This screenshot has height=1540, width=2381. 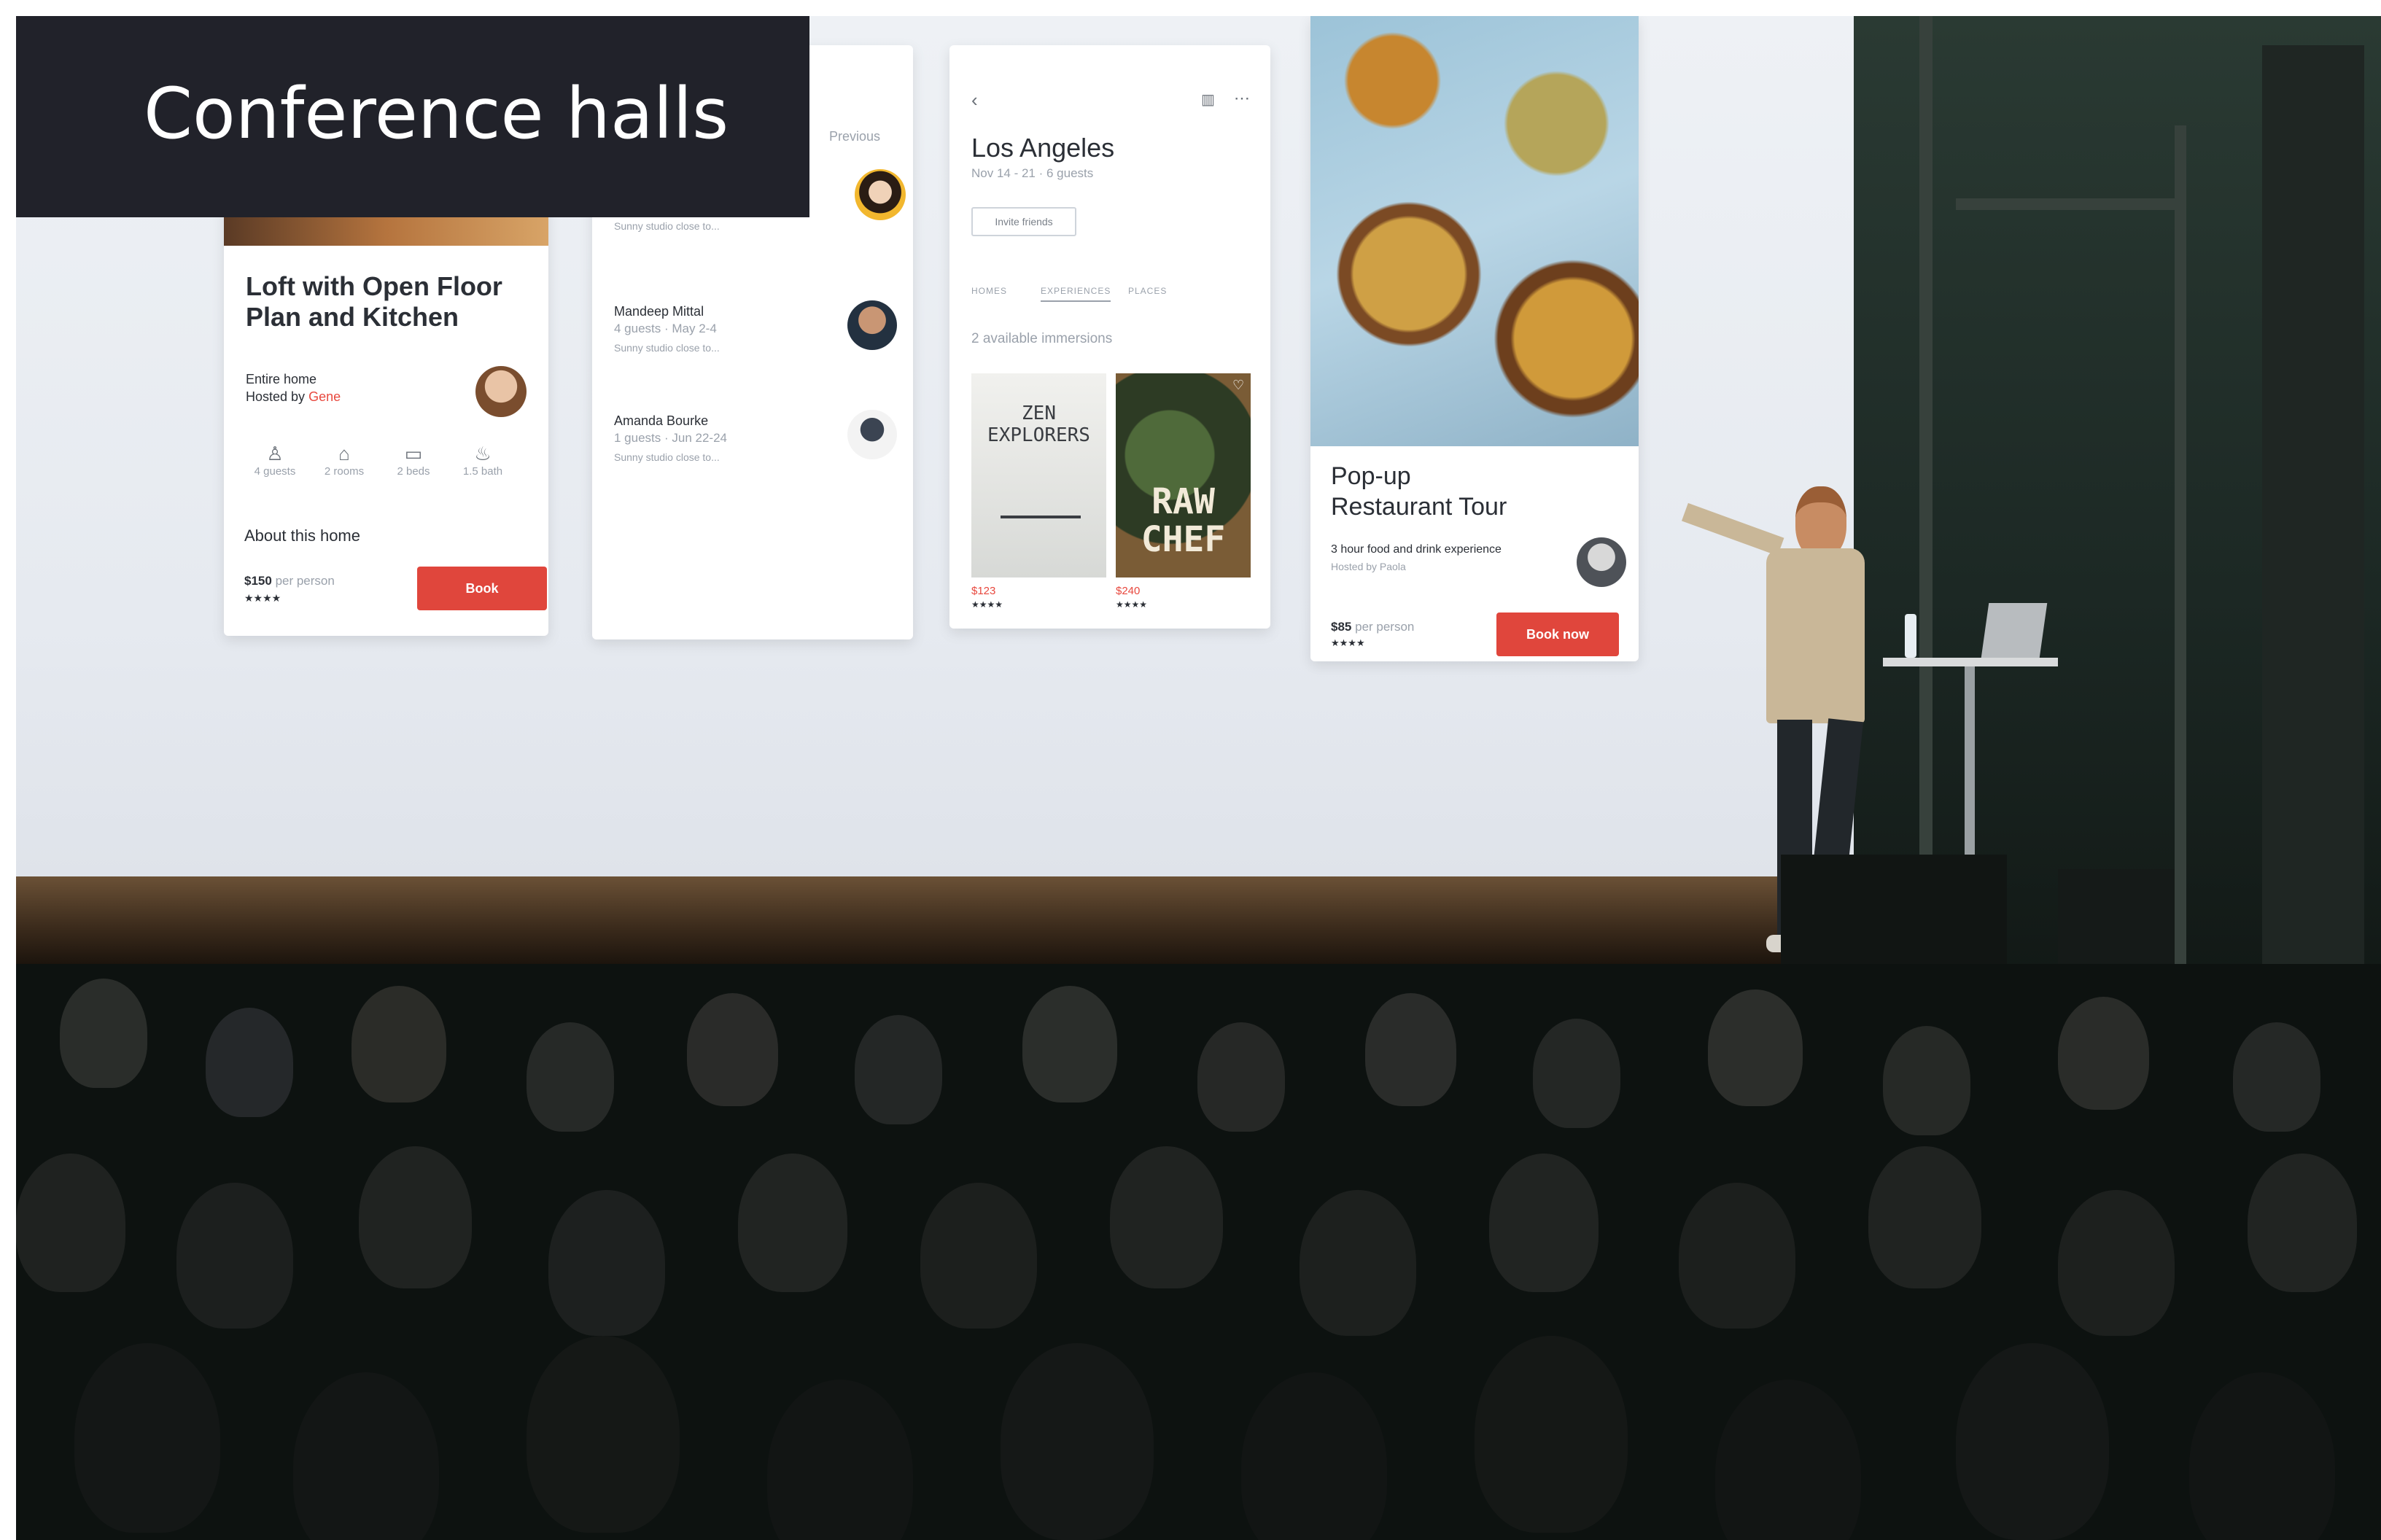 I want to click on contact-name: Amanda Bourke, so click(x=661, y=420).